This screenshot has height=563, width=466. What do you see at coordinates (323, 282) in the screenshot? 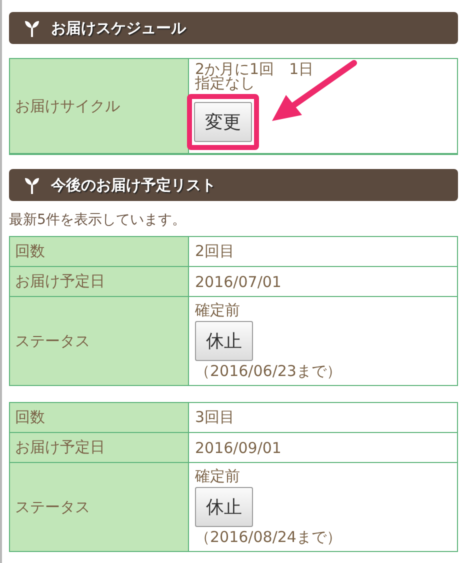
I see `value-cell: 2016/07/01` at bounding box center [323, 282].